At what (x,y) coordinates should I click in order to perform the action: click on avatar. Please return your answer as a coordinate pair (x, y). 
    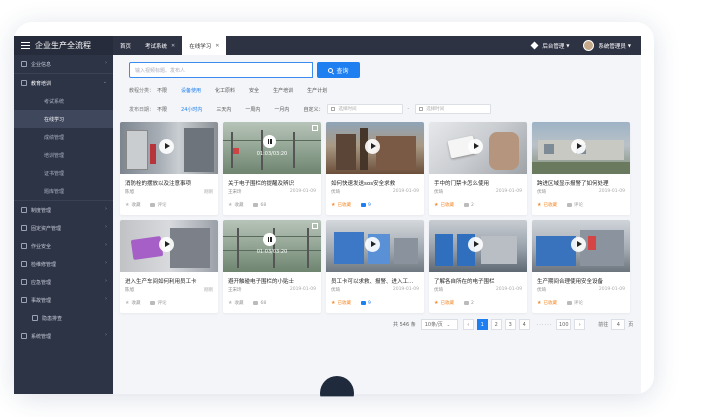
    Looking at the image, I should click on (589, 45).